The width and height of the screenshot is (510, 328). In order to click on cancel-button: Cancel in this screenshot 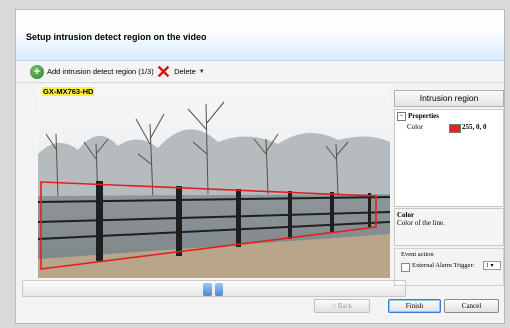, I will do `click(471, 306)`.